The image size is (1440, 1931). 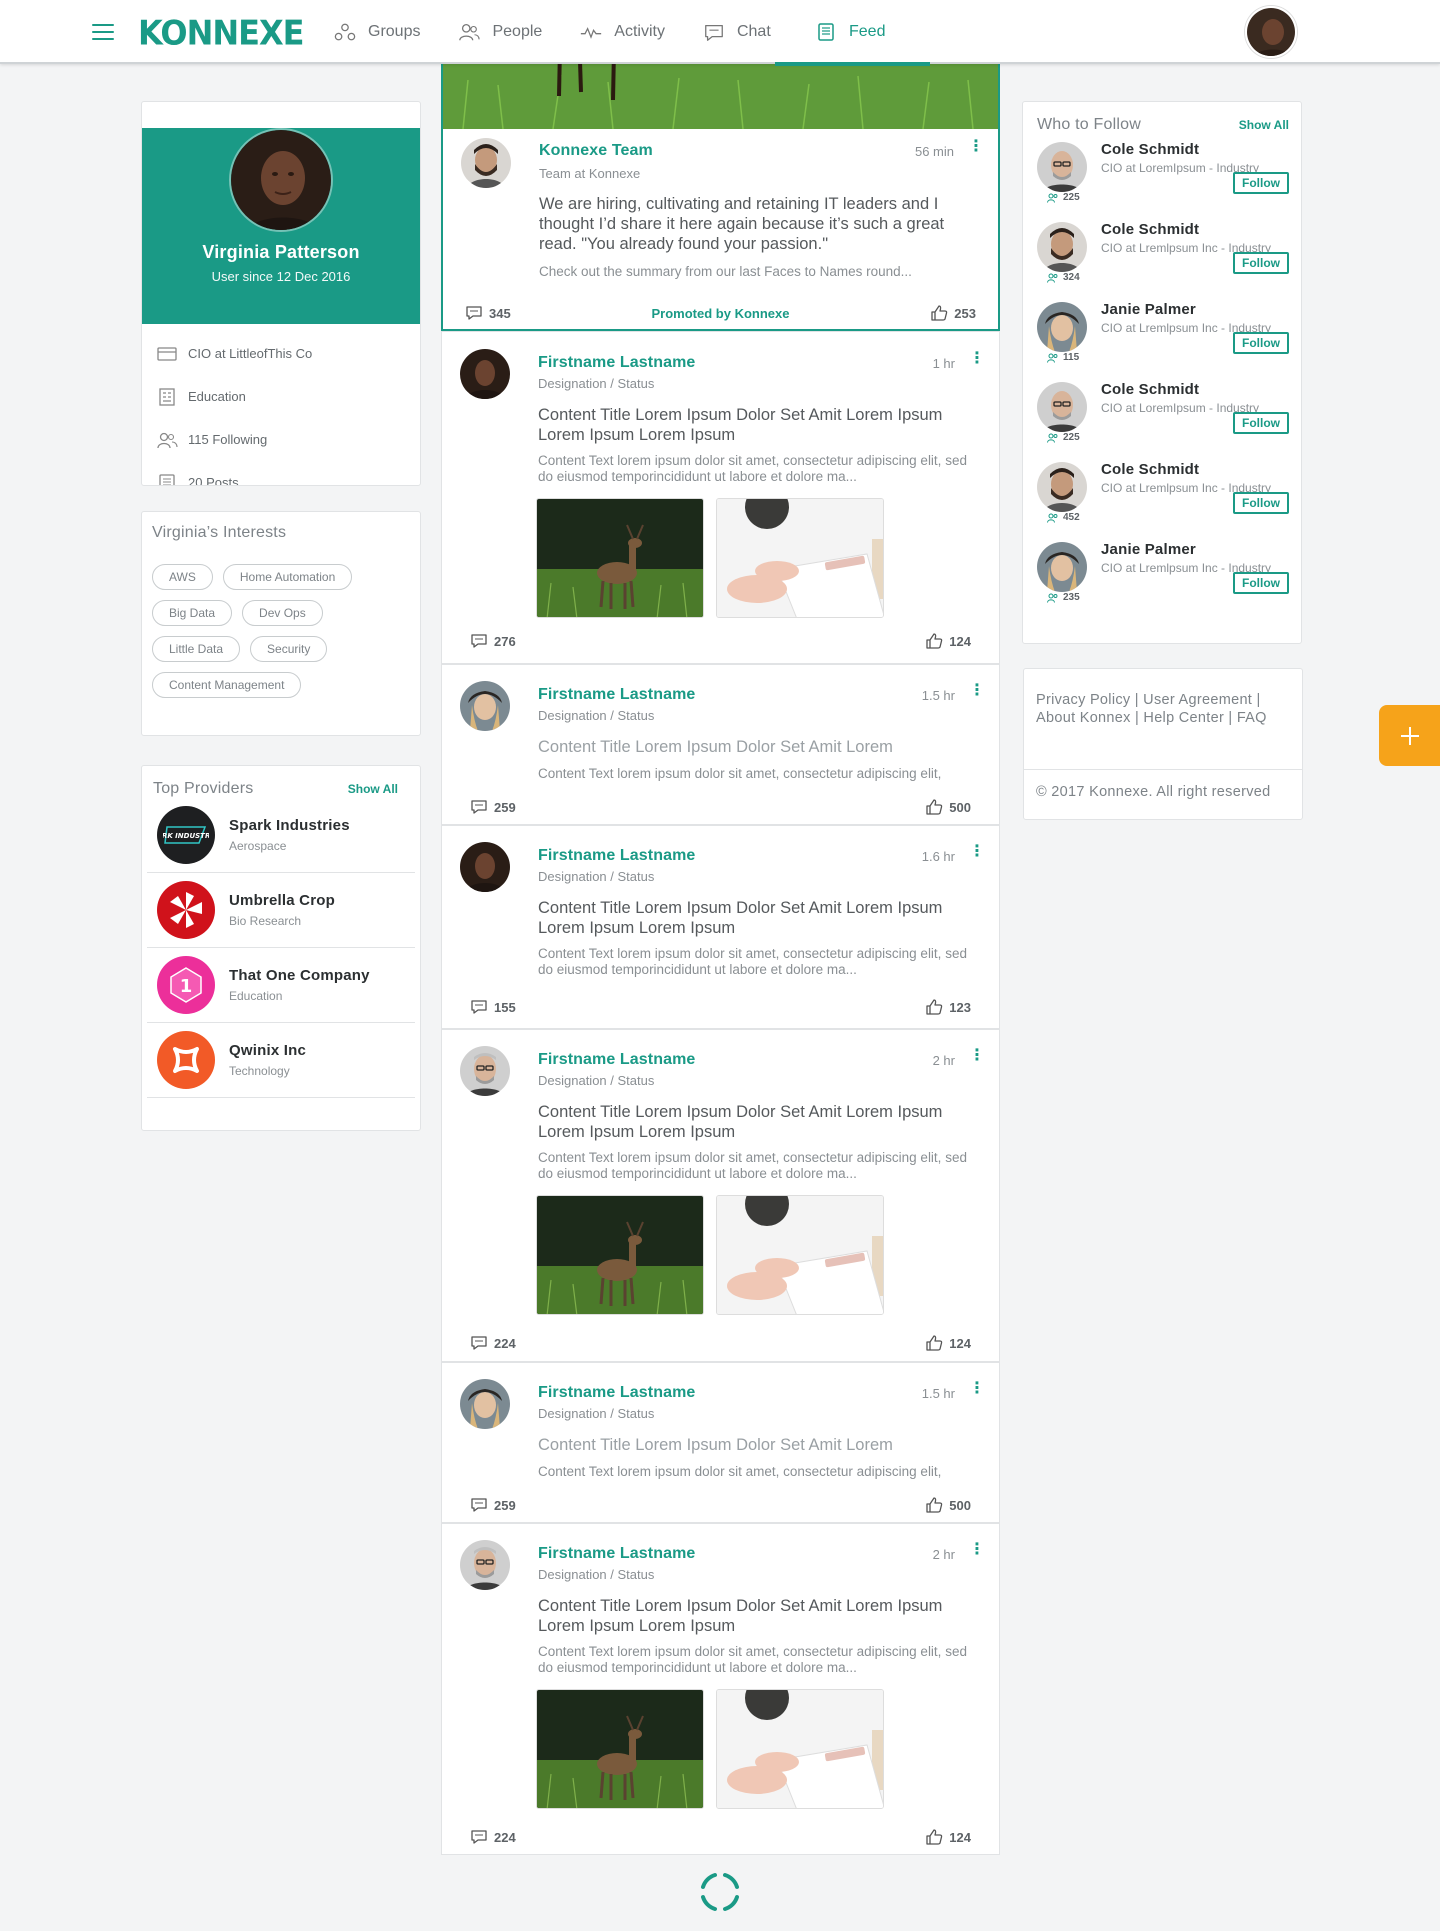 What do you see at coordinates (227, 685) in the screenshot?
I see `interest-chip: Content Management` at bounding box center [227, 685].